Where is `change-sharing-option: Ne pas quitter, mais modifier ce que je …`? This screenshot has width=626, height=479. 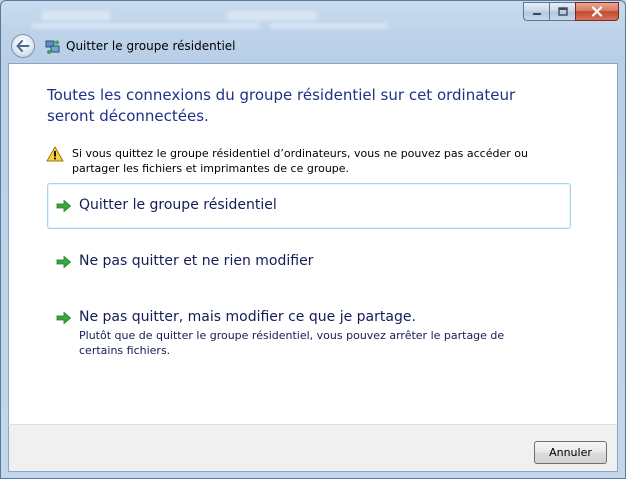
change-sharing-option: Ne pas quitter, mais modifier ce que je … is located at coordinates (309, 330).